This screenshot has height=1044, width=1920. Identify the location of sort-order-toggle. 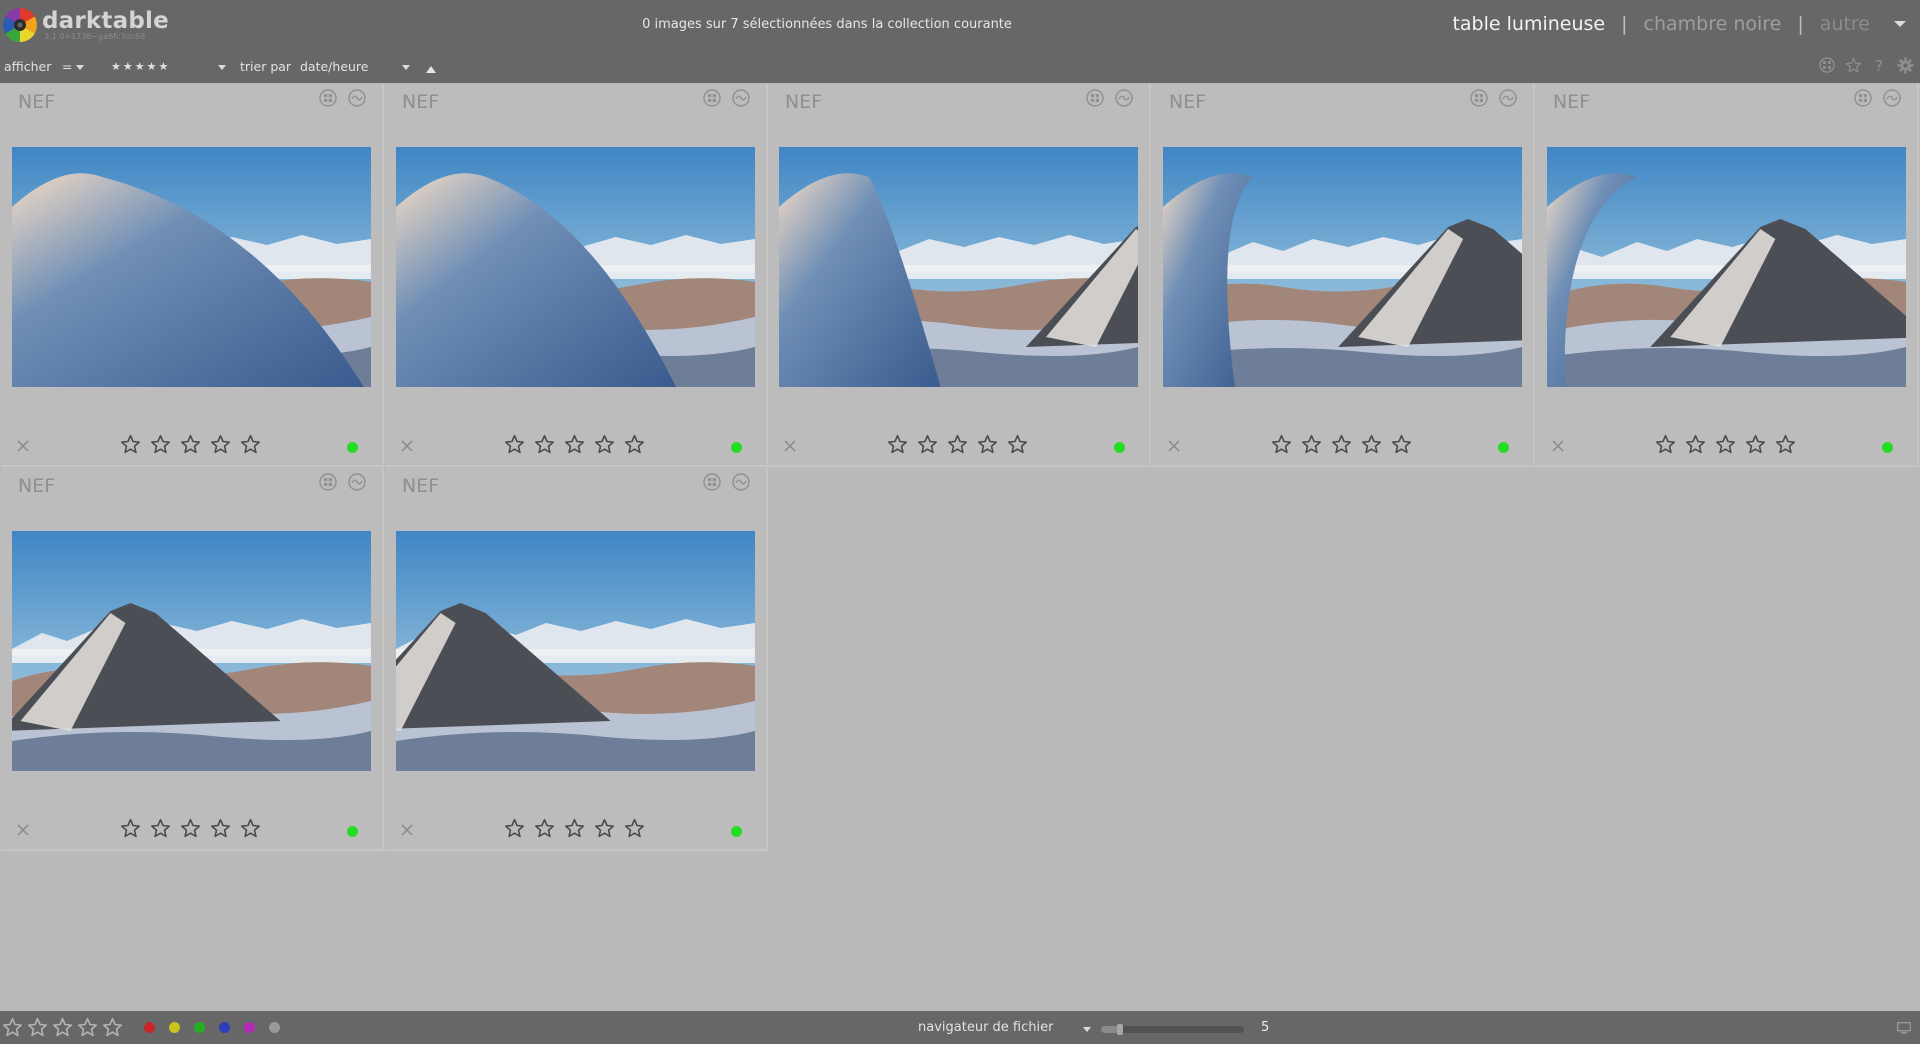
(431, 68).